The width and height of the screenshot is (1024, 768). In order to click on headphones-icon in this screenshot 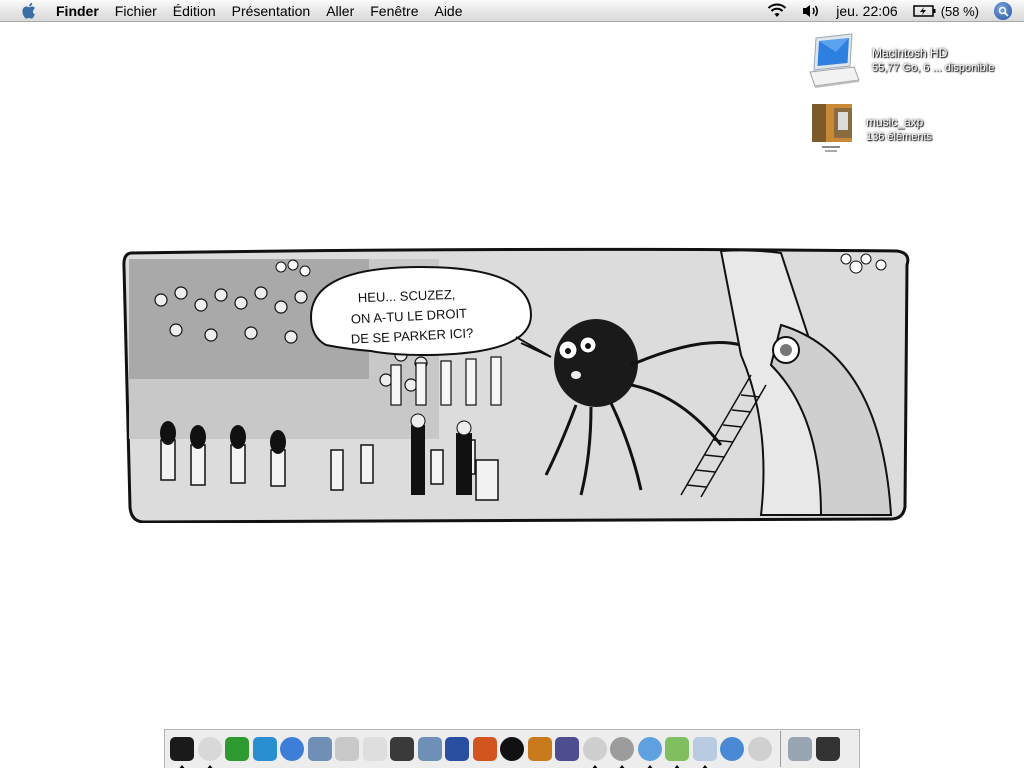, I will do `click(457, 749)`.